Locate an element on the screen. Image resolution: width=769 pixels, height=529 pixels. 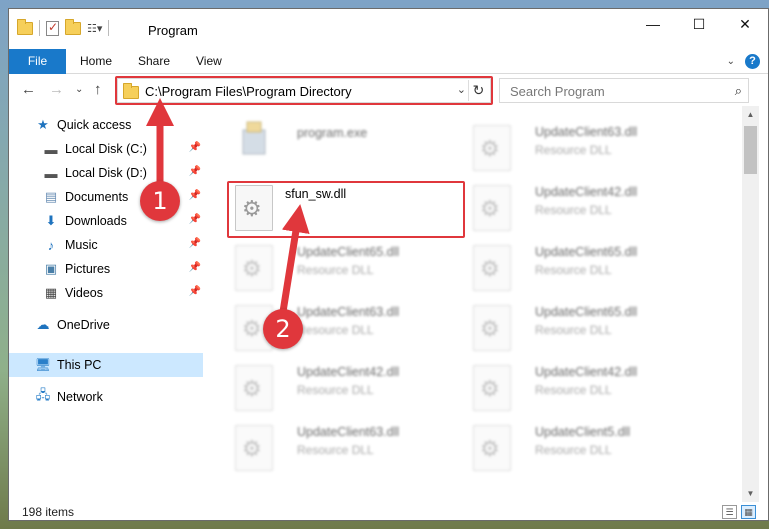
sidebar-item-quick-access: ★ Quick access is located at coordinates (106, 125).